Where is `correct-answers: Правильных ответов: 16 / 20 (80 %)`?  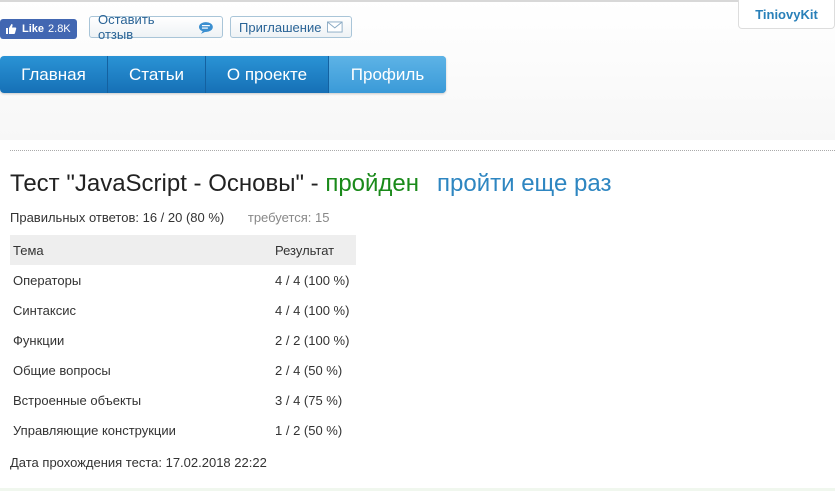
correct-answers: Правильных ответов: 16 / 20 (80 %) is located at coordinates (117, 217).